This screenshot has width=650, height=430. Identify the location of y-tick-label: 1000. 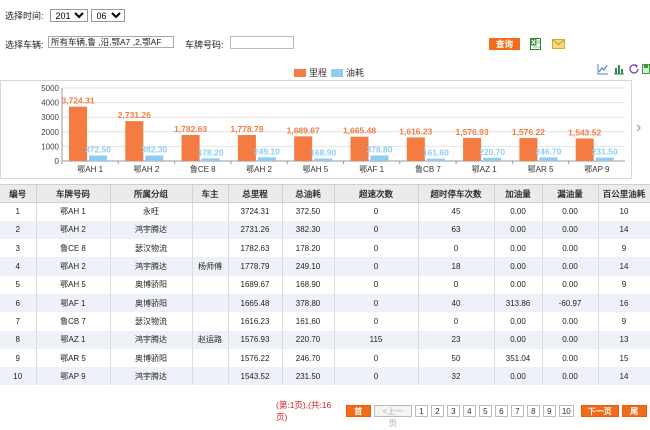
(50, 146).